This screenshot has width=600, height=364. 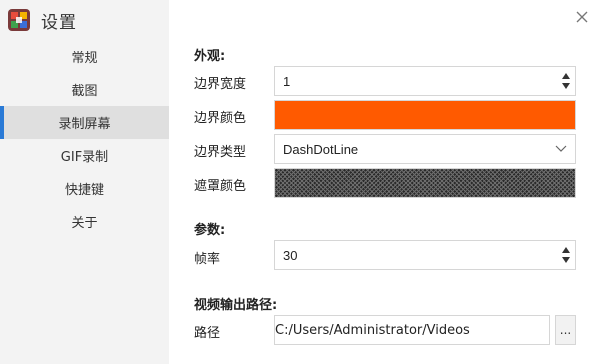 I want to click on frame-rate-value: 30, so click(x=290, y=255).